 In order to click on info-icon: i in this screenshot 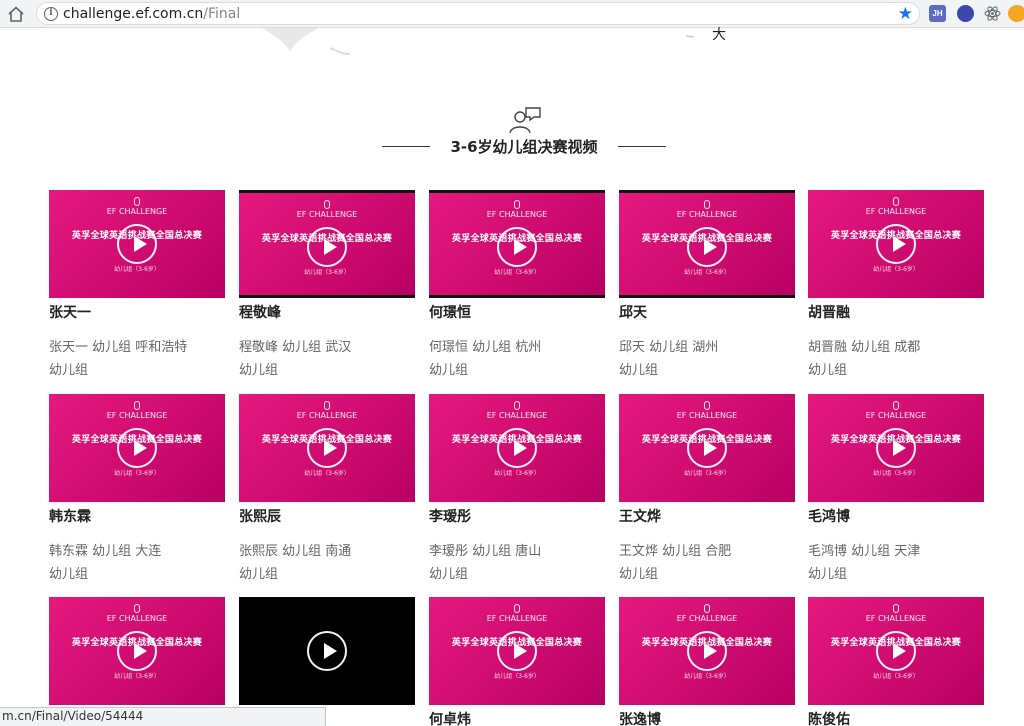, I will do `click(51, 14)`.